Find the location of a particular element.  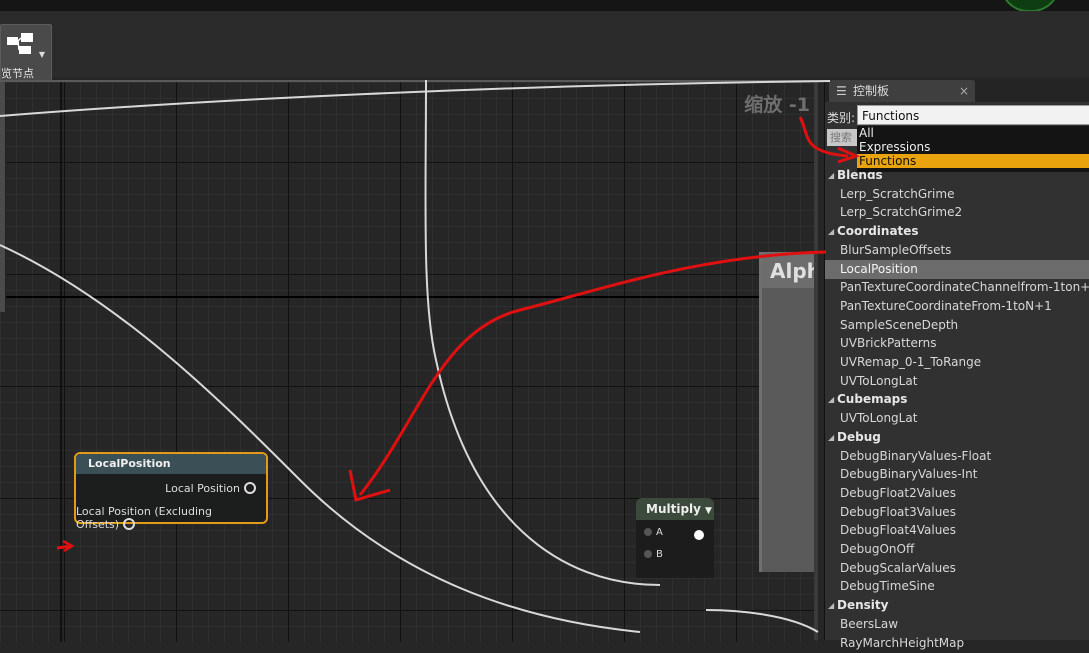

pin-label: B is located at coordinates (659, 554).